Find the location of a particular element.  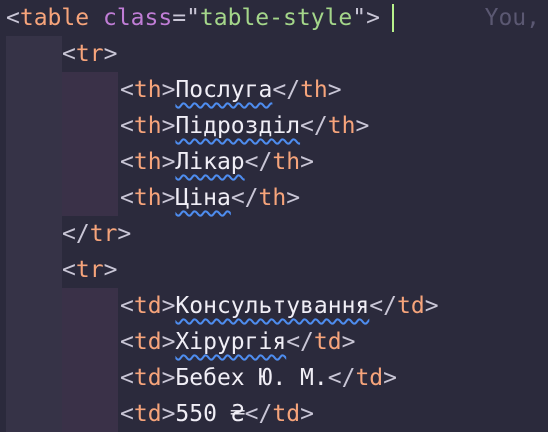

code-content: <td>Консультування</td> is located at coordinates (279, 306).